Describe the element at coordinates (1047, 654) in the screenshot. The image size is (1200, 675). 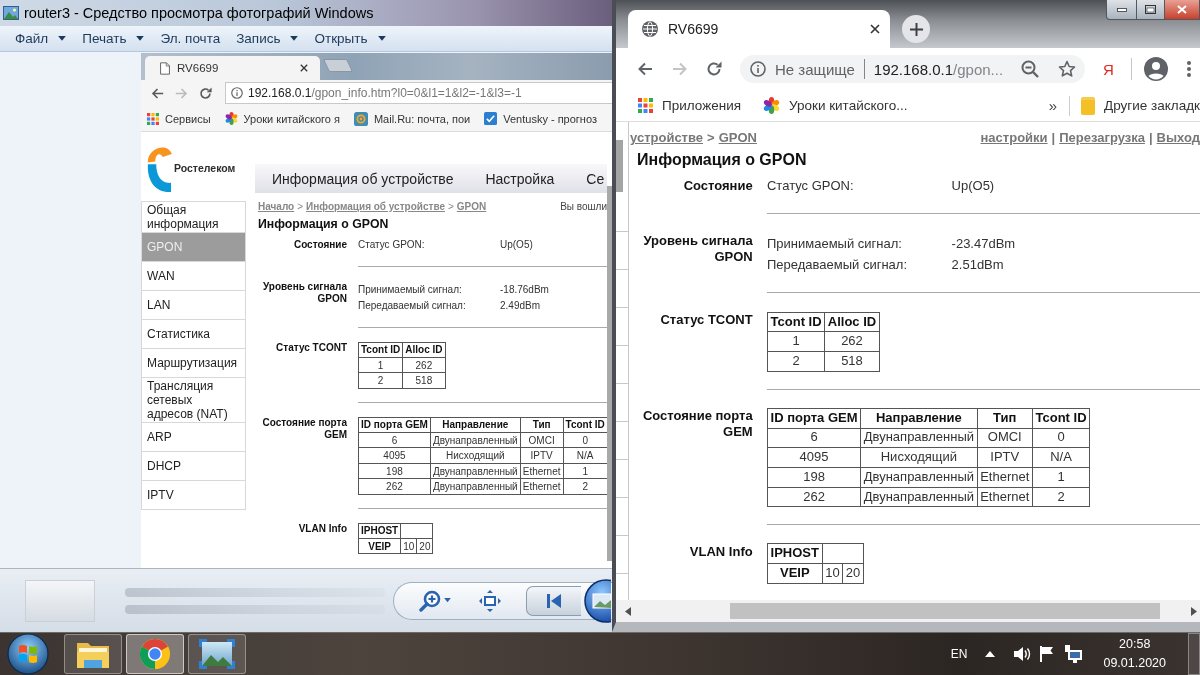
I see `flag-icon` at that location.